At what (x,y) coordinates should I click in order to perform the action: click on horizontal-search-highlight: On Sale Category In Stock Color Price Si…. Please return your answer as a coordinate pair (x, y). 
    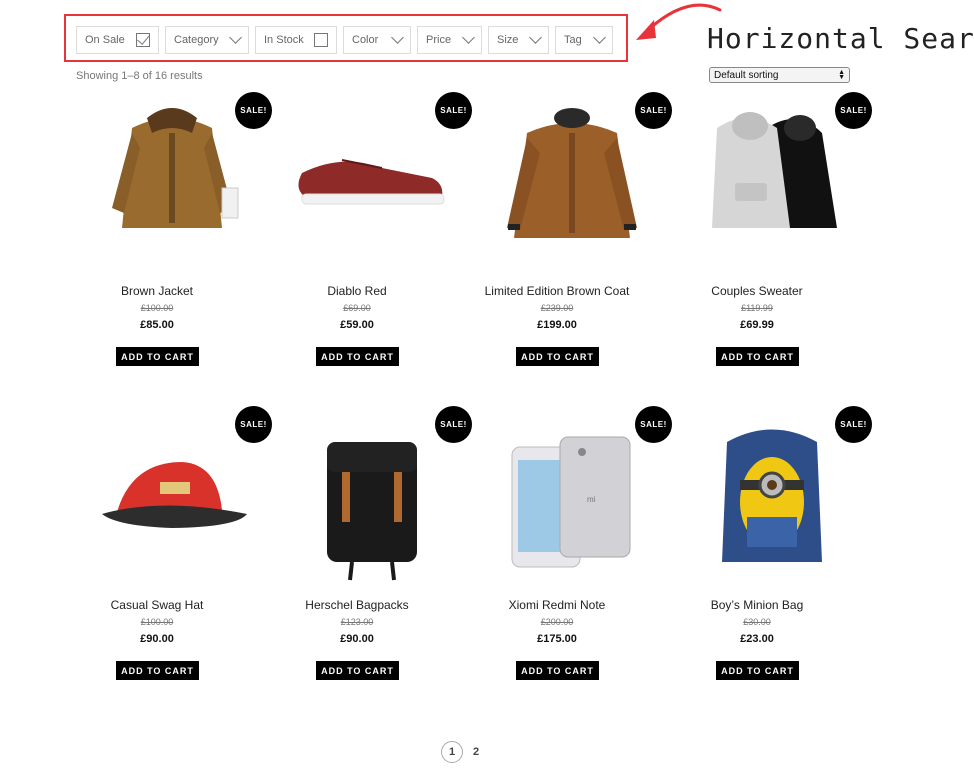
    Looking at the image, I should click on (346, 38).